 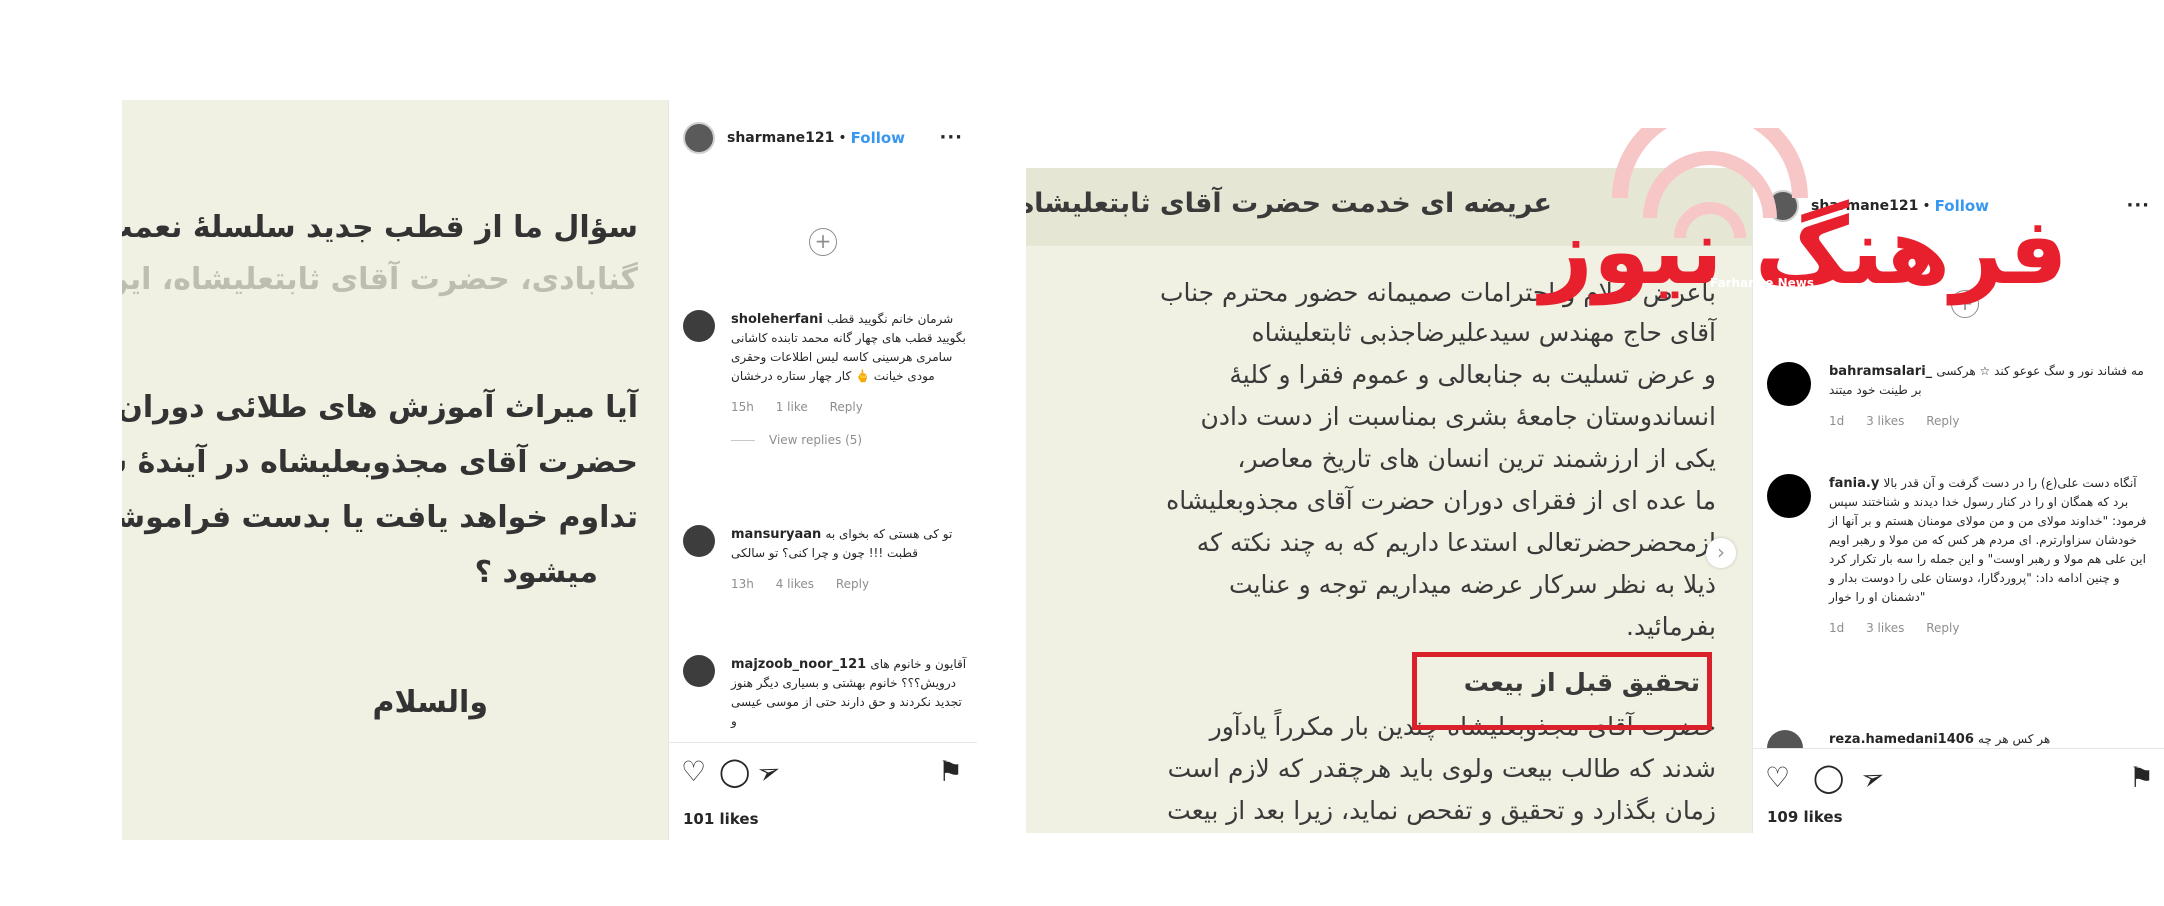 What do you see at coordinates (1562, 691) in the screenshot?
I see `highlight-box` at bounding box center [1562, 691].